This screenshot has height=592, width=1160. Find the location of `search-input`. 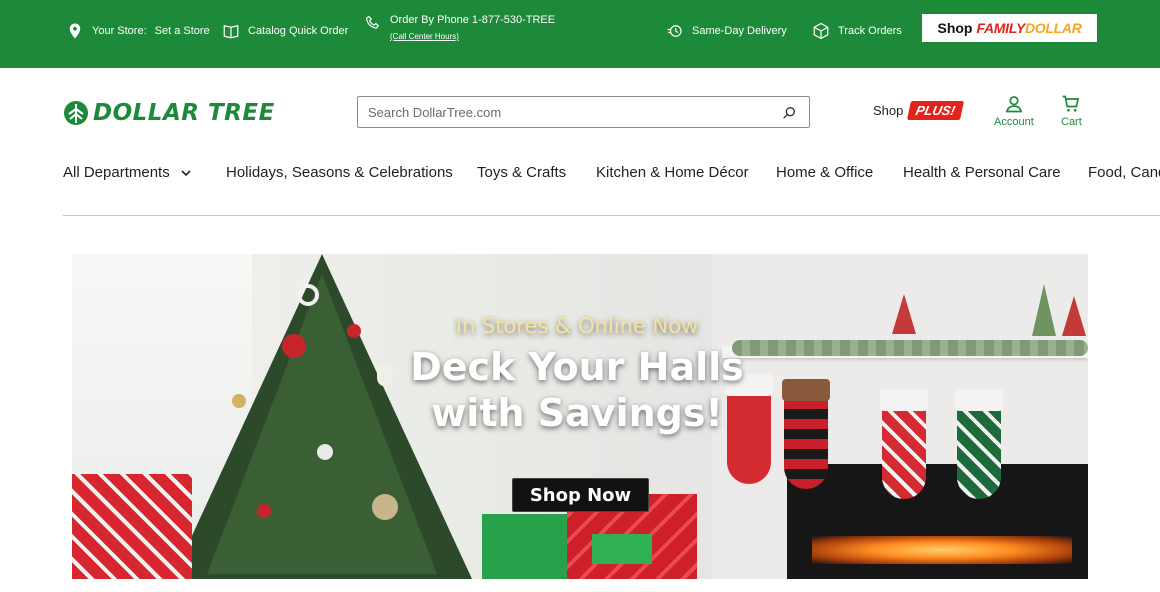

search-input is located at coordinates (568, 112).